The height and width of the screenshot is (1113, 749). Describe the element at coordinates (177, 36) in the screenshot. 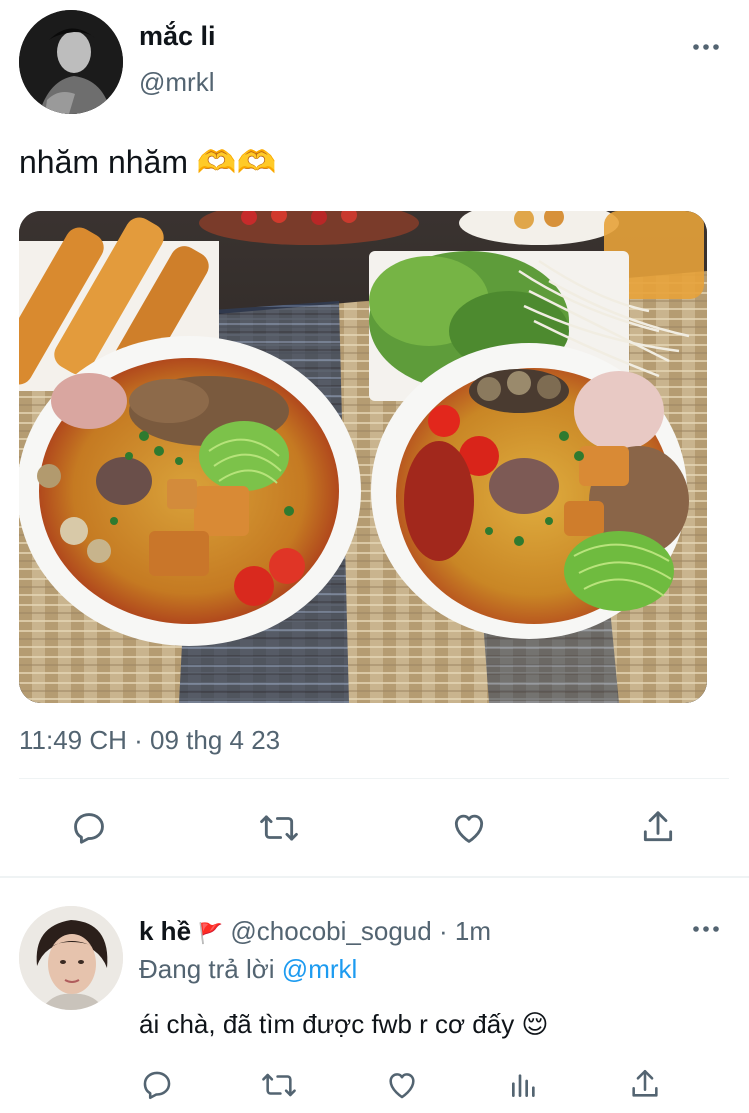

I see `author-name: mắc li` at that location.